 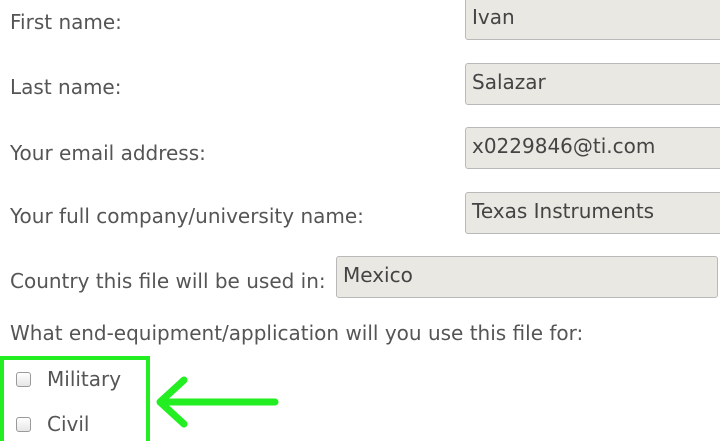 I want to click on arrow-left-icon, so click(x=217, y=402).